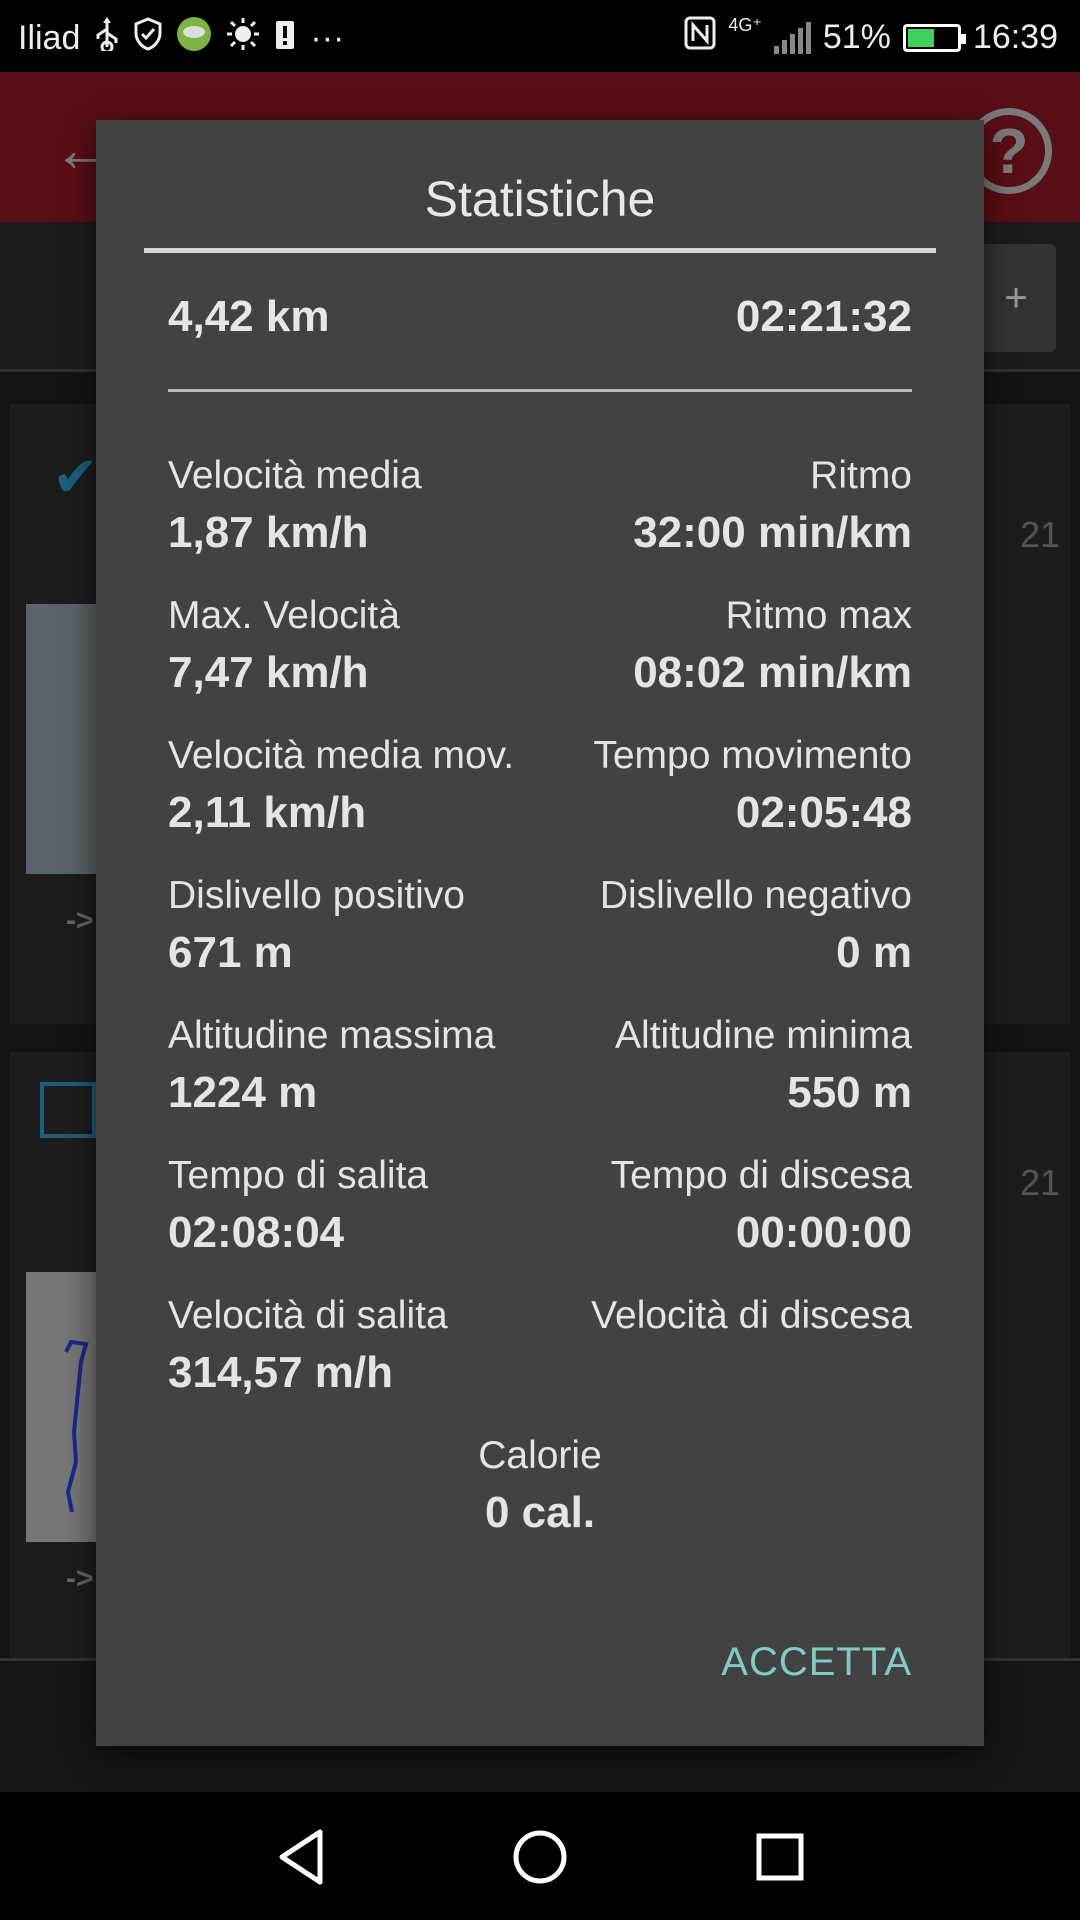  What do you see at coordinates (752, 755) in the screenshot?
I see `stat-label: Tempo movimento` at bounding box center [752, 755].